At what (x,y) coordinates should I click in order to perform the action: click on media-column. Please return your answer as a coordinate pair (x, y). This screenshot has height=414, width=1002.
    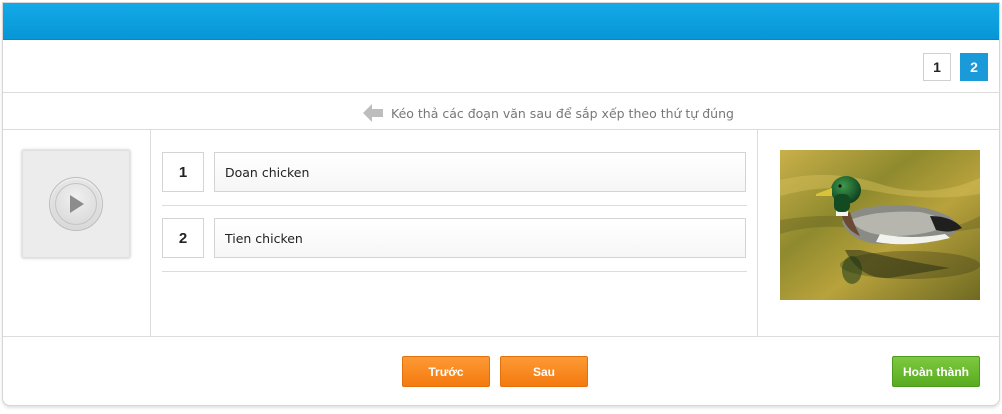
    Looking at the image, I should click on (77, 233).